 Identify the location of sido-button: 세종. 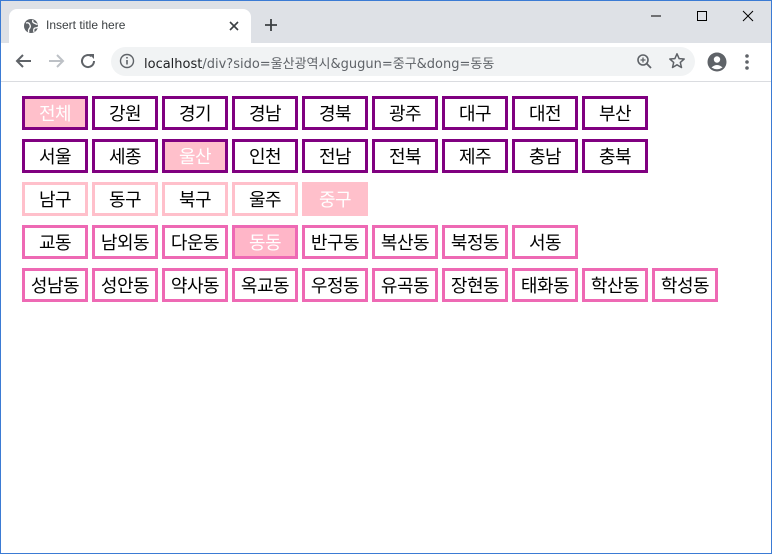
(125, 156).